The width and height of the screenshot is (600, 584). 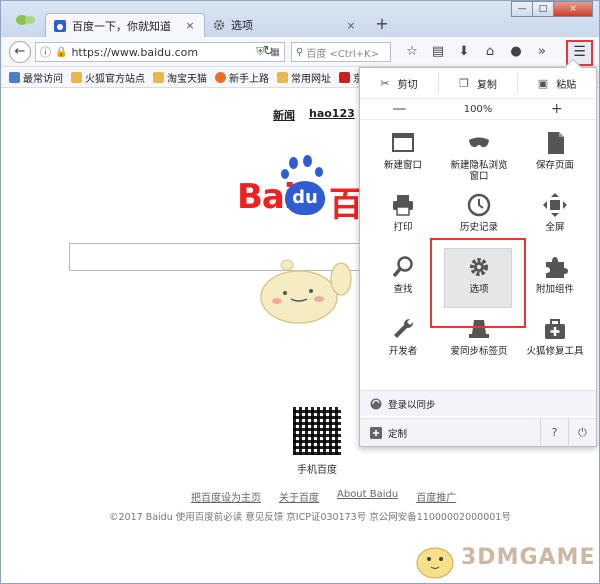 What do you see at coordinates (249, 79) in the screenshot?
I see `bookmark-label: 新手上路` at bounding box center [249, 79].